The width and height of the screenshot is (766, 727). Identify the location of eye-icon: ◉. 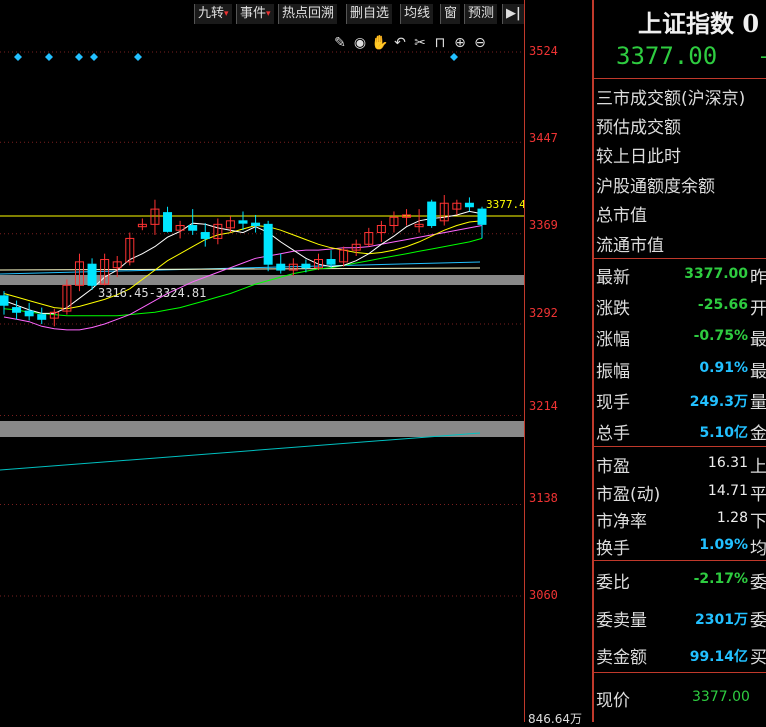
(360, 43).